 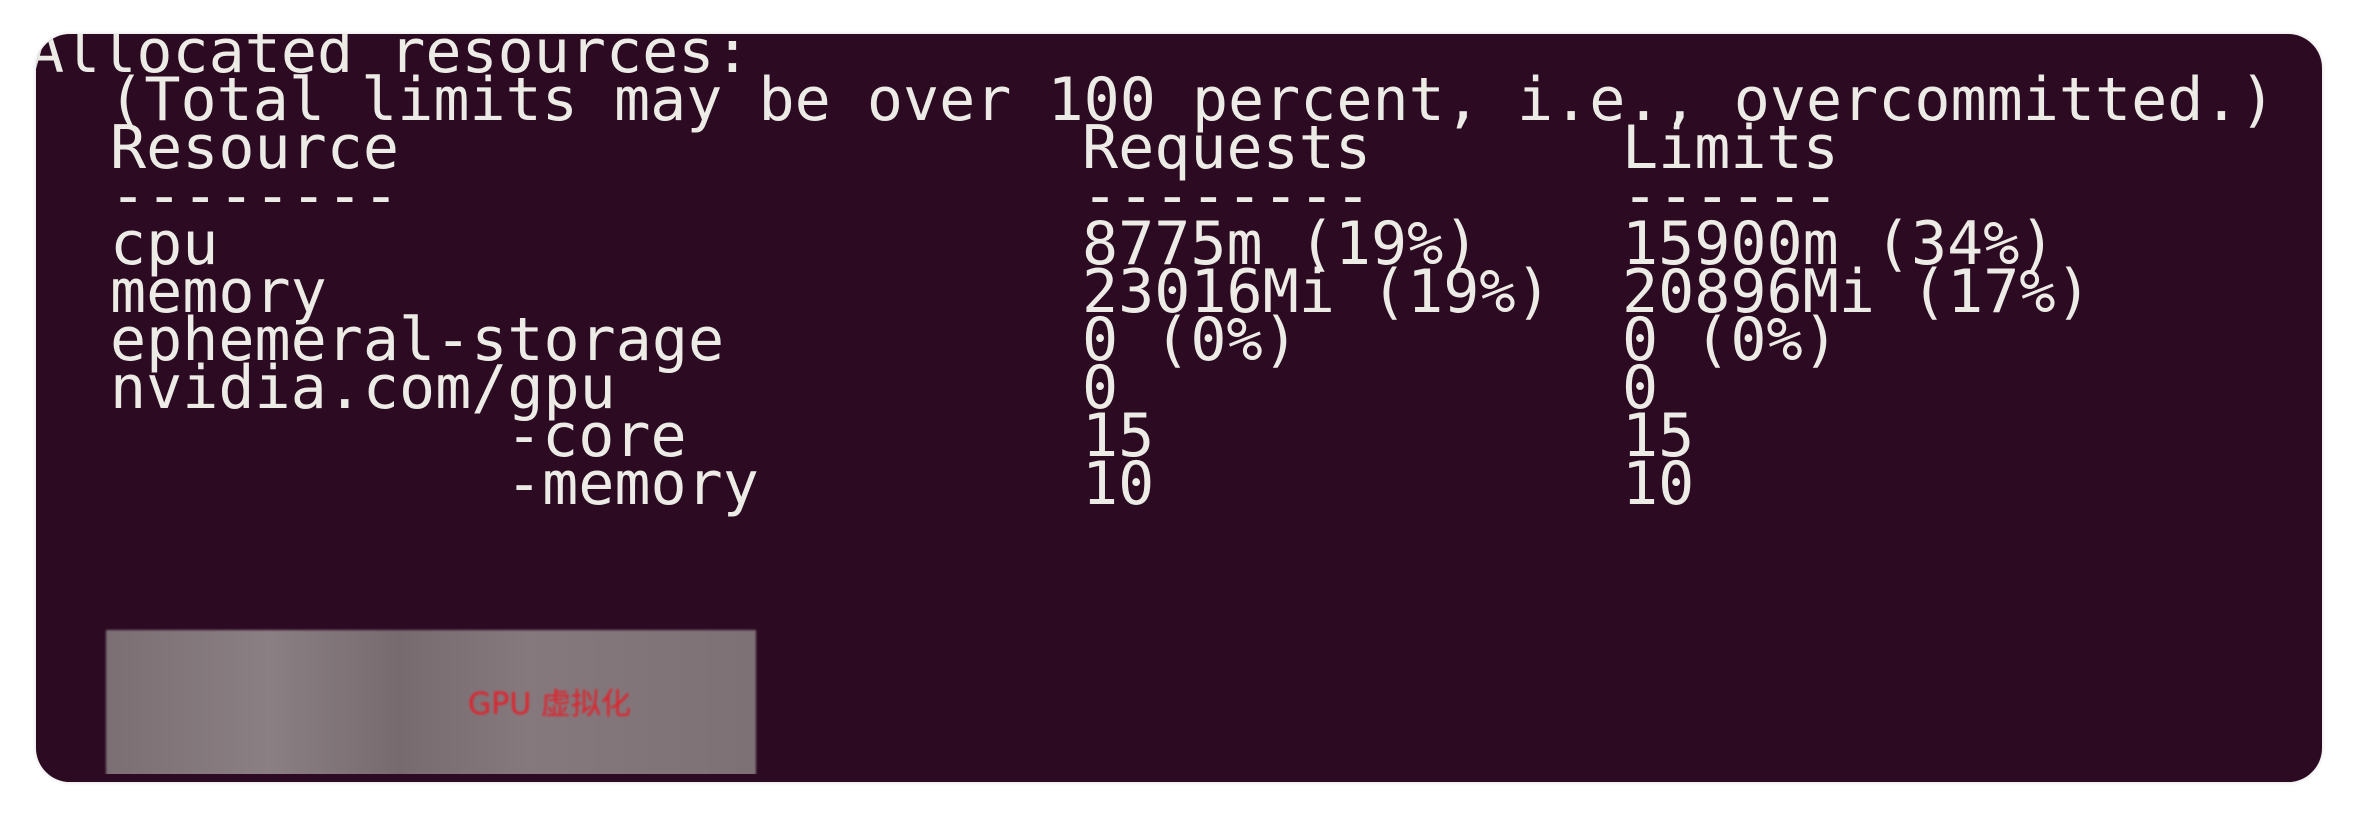 What do you see at coordinates (431, 704) in the screenshot?
I see `redaction-box: GPU 虚拟化` at bounding box center [431, 704].